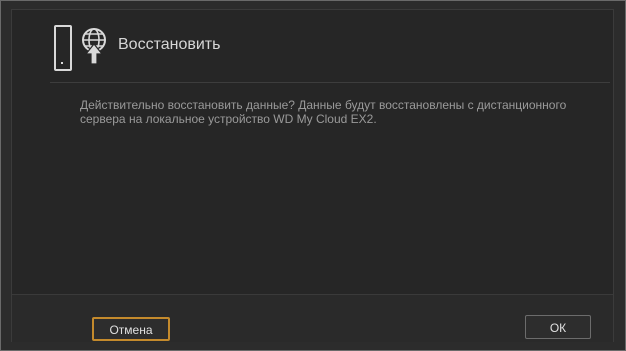  Describe the element at coordinates (63, 48) in the screenshot. I see `device-icon` at that location.